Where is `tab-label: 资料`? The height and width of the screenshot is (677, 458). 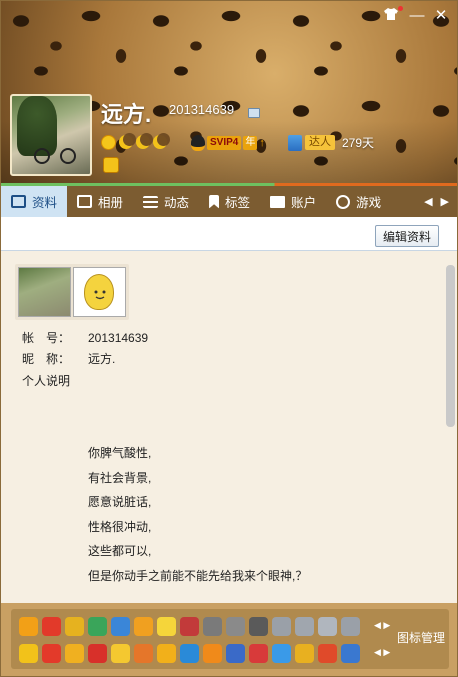 tab-label: 资料 is located at coordinates (45, 203).